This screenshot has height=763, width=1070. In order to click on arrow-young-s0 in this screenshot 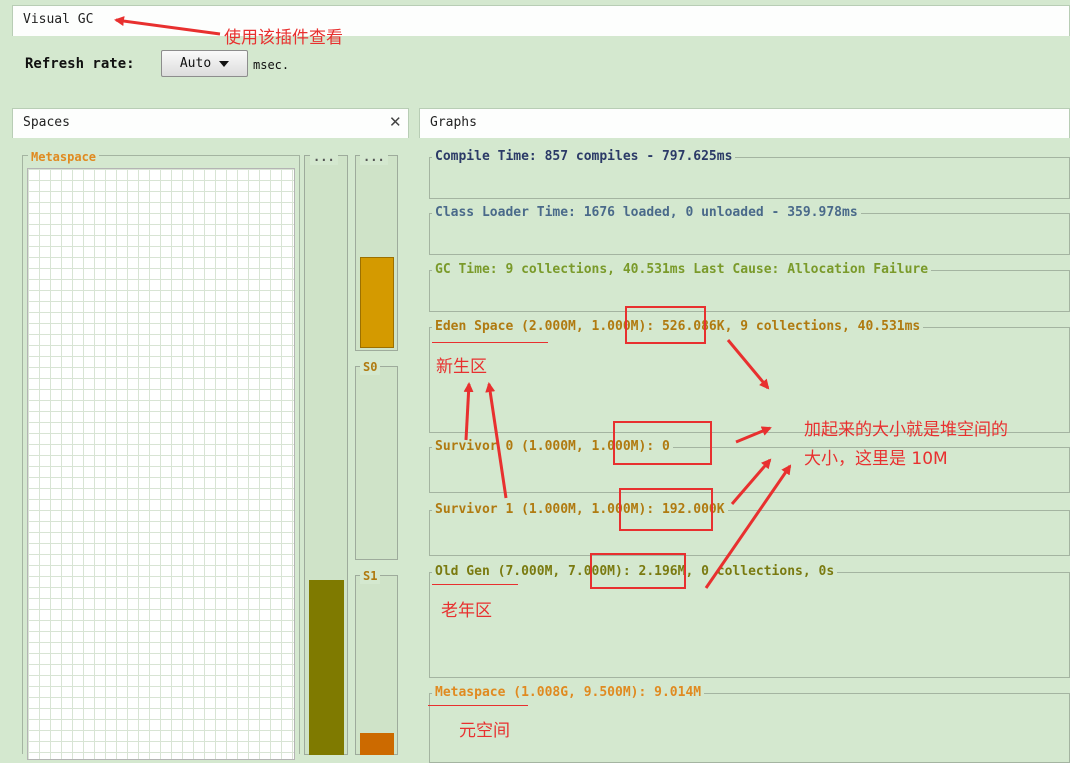, I will do `click(468, 411)`.